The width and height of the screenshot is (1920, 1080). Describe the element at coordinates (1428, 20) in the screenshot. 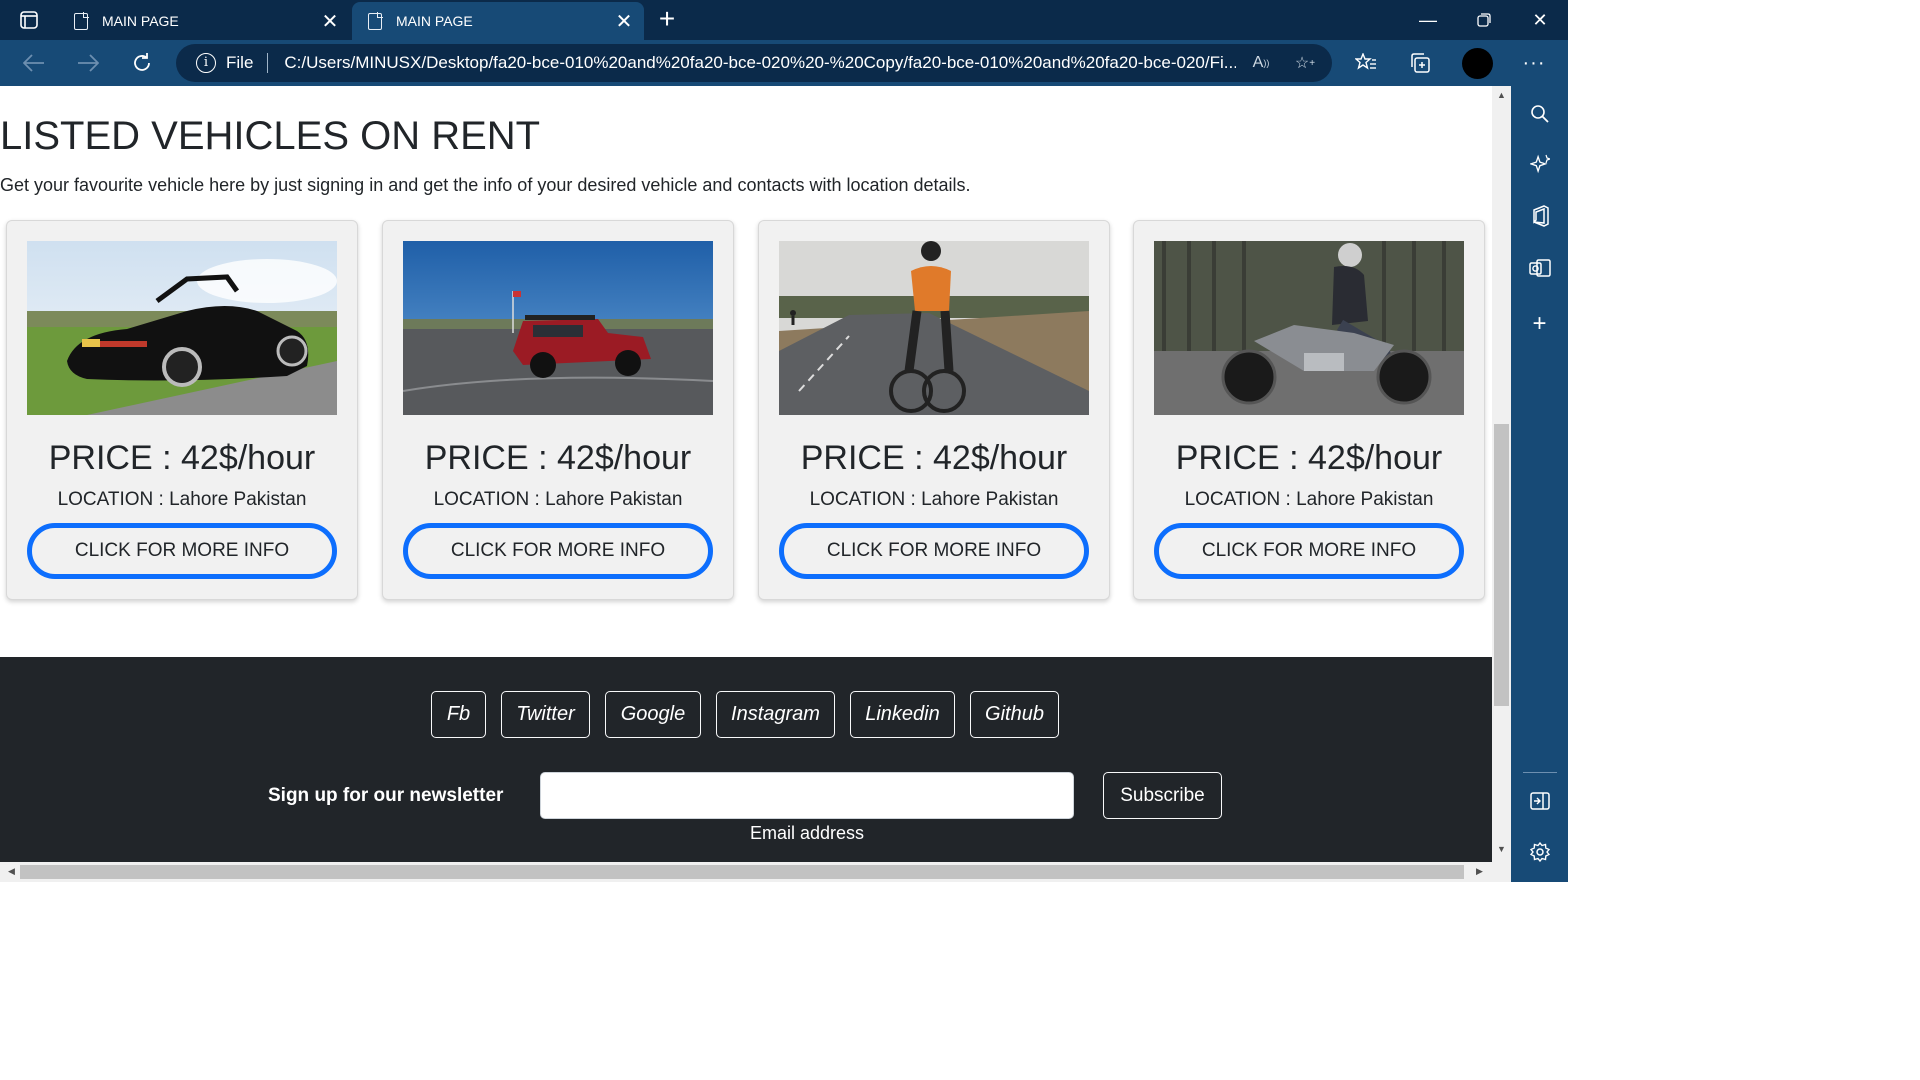

I see `minimize-icon: —` at that location.